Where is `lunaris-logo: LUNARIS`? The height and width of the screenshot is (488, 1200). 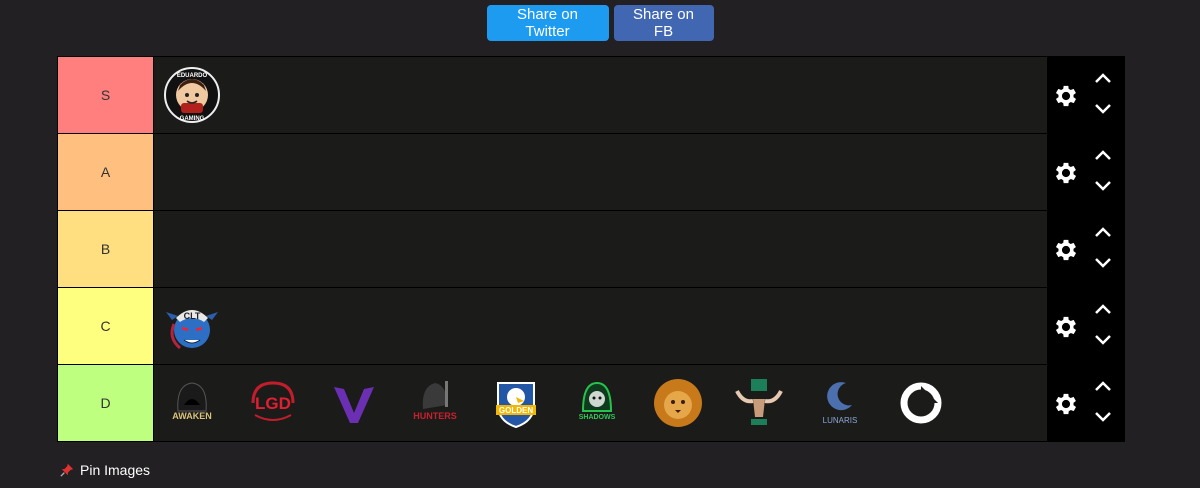
lunaris-logo: LUNARIS is located at coordinates (840, 403).